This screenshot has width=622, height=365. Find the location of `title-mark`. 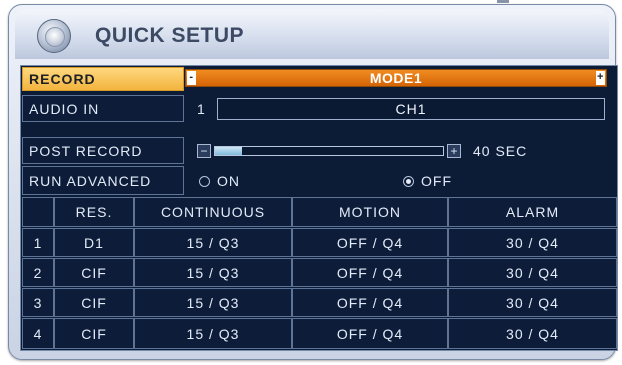

title-mark is located at coordinates (503, 1).